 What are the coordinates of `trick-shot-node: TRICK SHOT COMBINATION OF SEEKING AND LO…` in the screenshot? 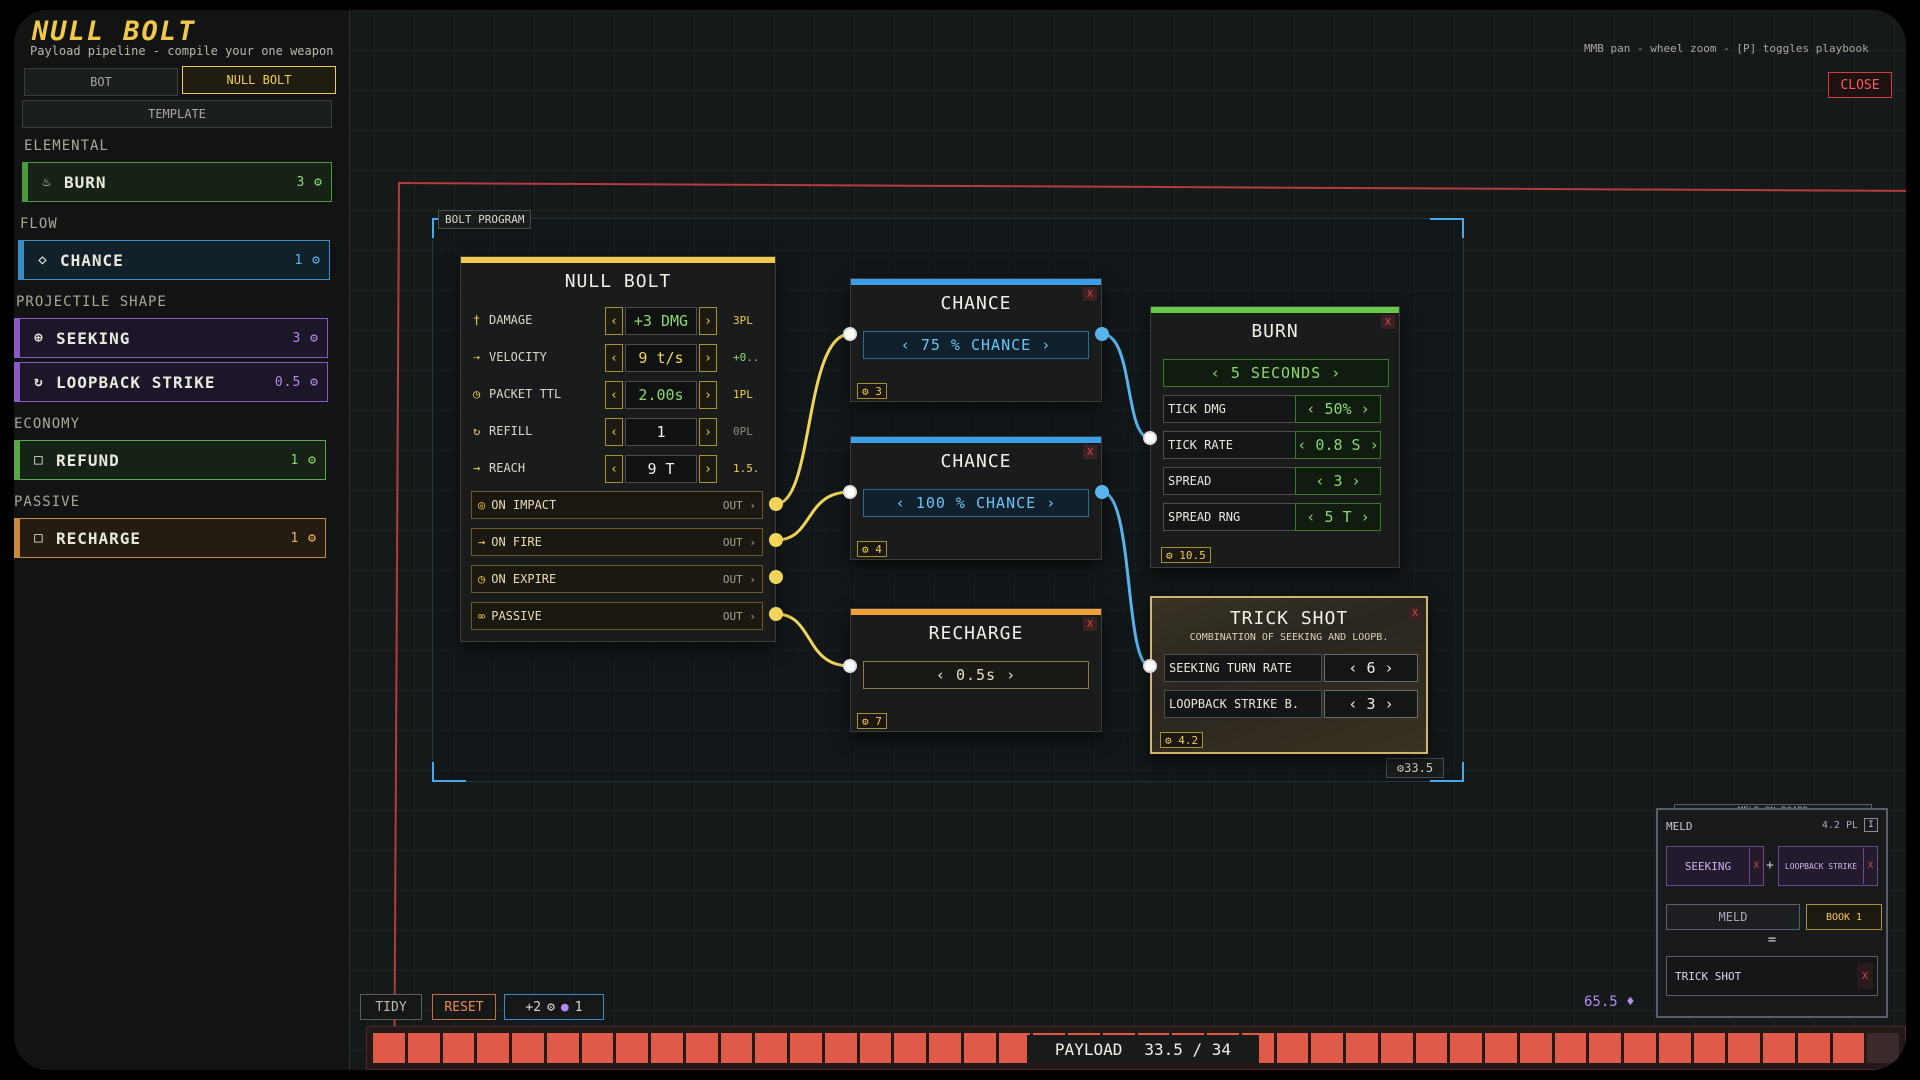 It's located at (1289, 675).